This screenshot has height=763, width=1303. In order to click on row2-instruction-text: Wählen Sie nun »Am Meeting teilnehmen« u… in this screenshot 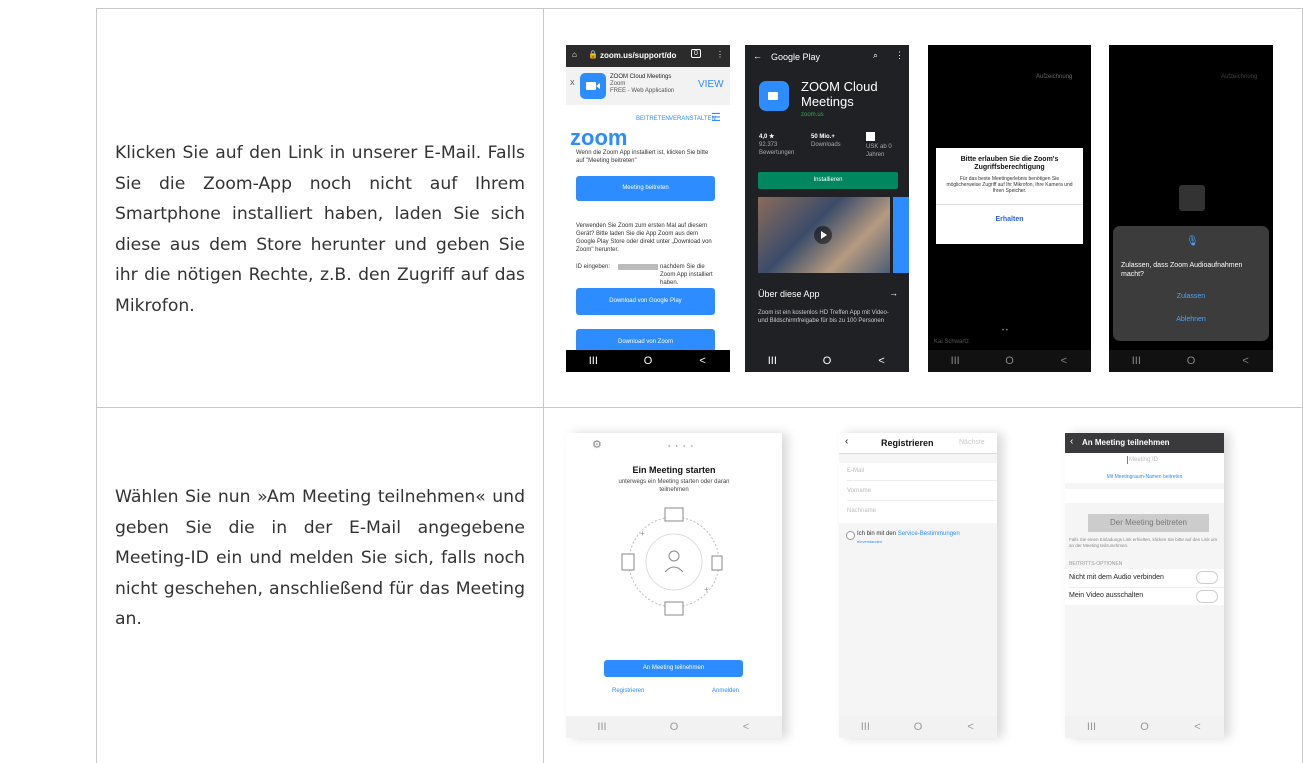, I will do `click(320, 558)`.